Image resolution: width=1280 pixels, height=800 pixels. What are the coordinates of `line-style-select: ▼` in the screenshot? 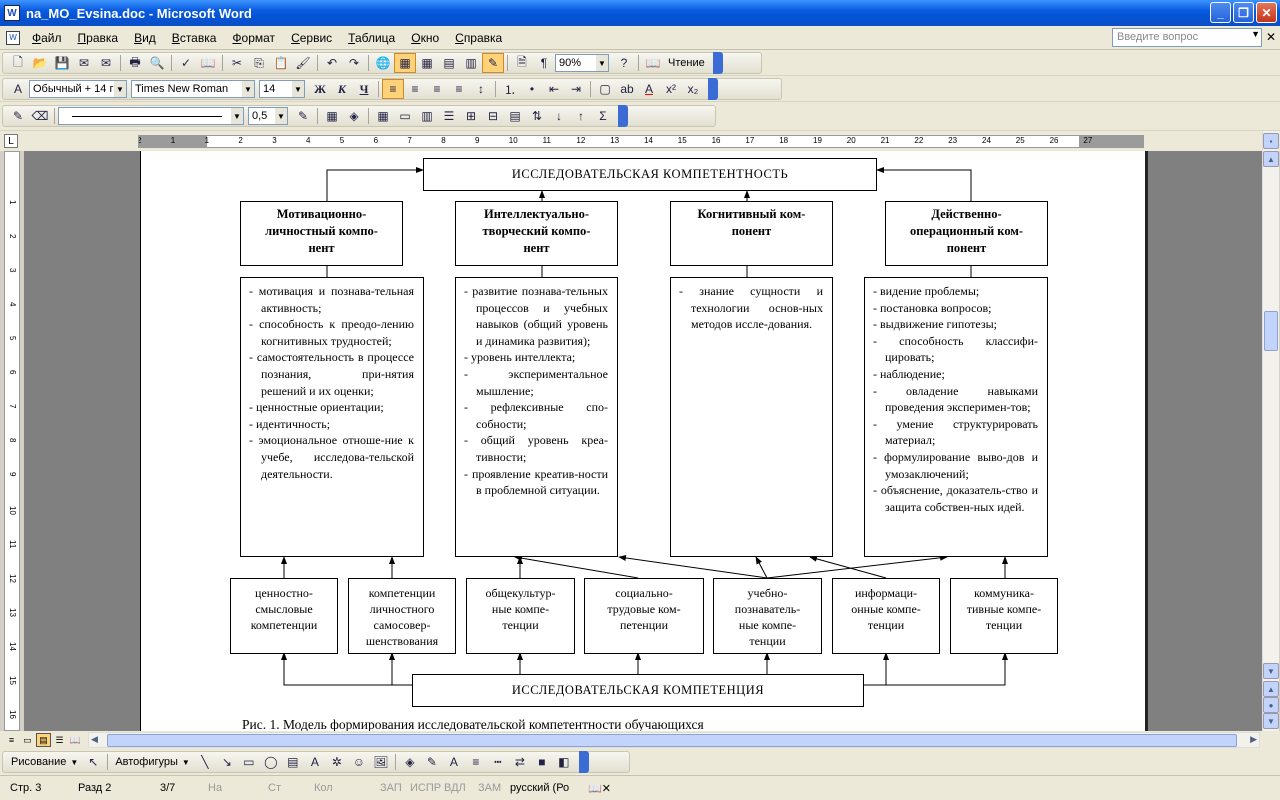 It's located at (151, 116).